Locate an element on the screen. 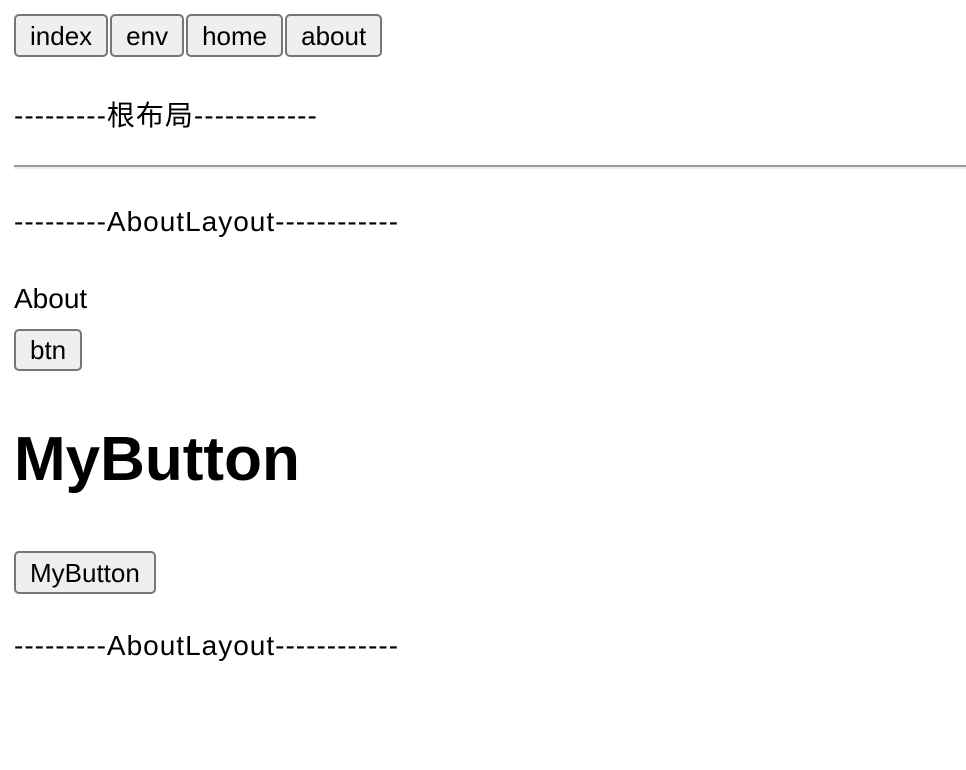 This screenshot has height=770, width=966. about-layout-label-top: ---------AboutLayout------------ is located at coordinates (207, 221).